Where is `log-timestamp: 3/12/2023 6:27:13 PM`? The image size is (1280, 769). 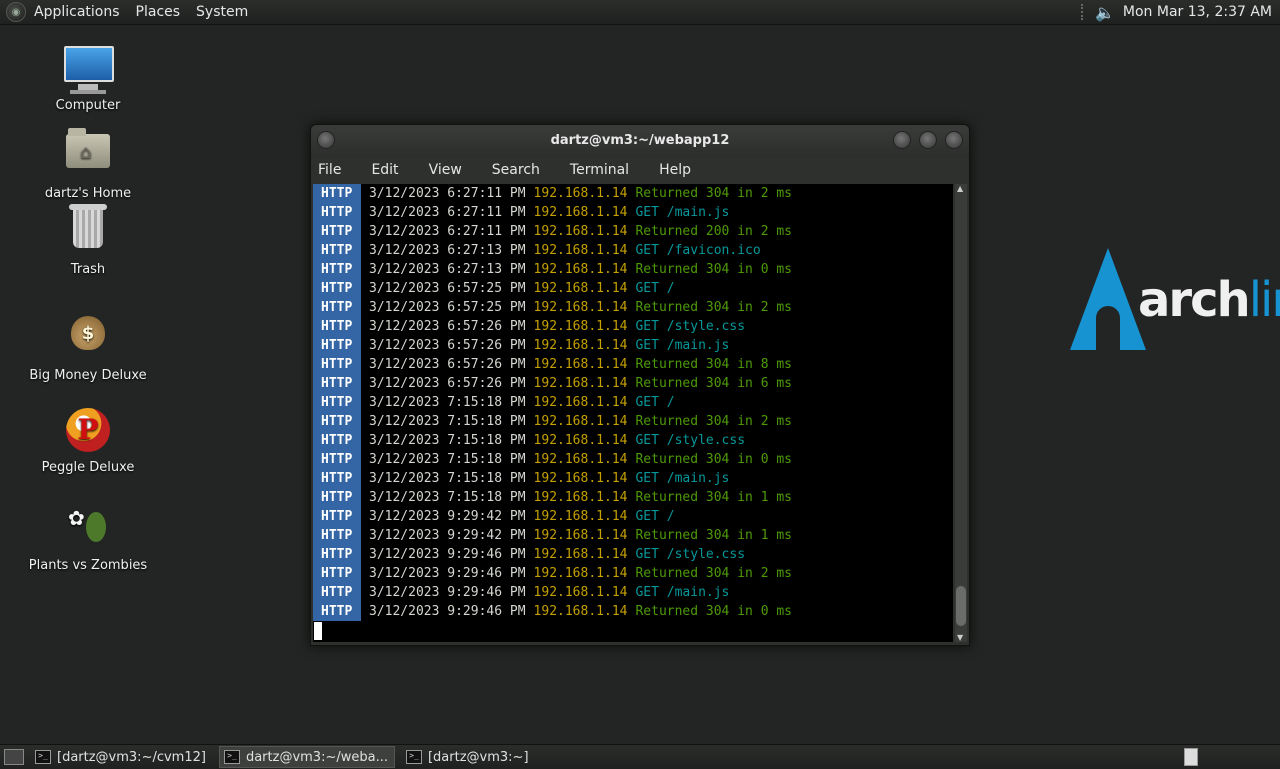 log-timestamp: 3/12/2023 6:27:13 PM is located at coordinates (447, 250).